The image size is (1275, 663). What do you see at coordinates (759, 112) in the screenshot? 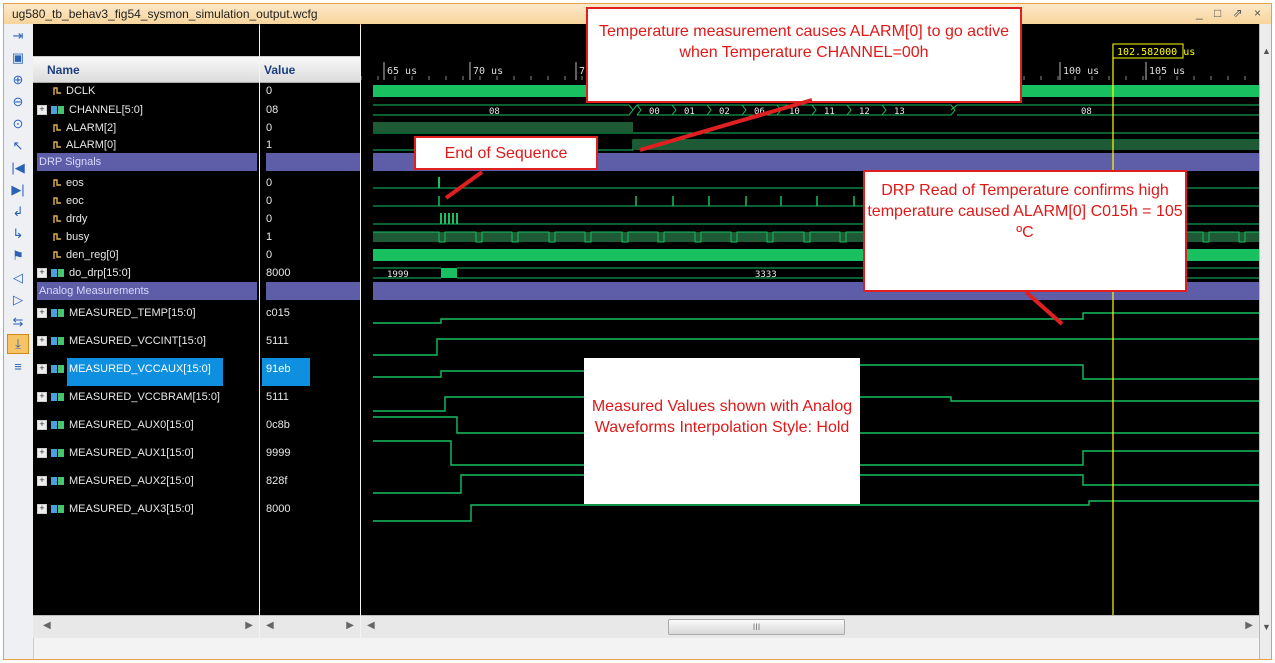
I see `channel-bus-value: 06` at bounding box center [759, 112].